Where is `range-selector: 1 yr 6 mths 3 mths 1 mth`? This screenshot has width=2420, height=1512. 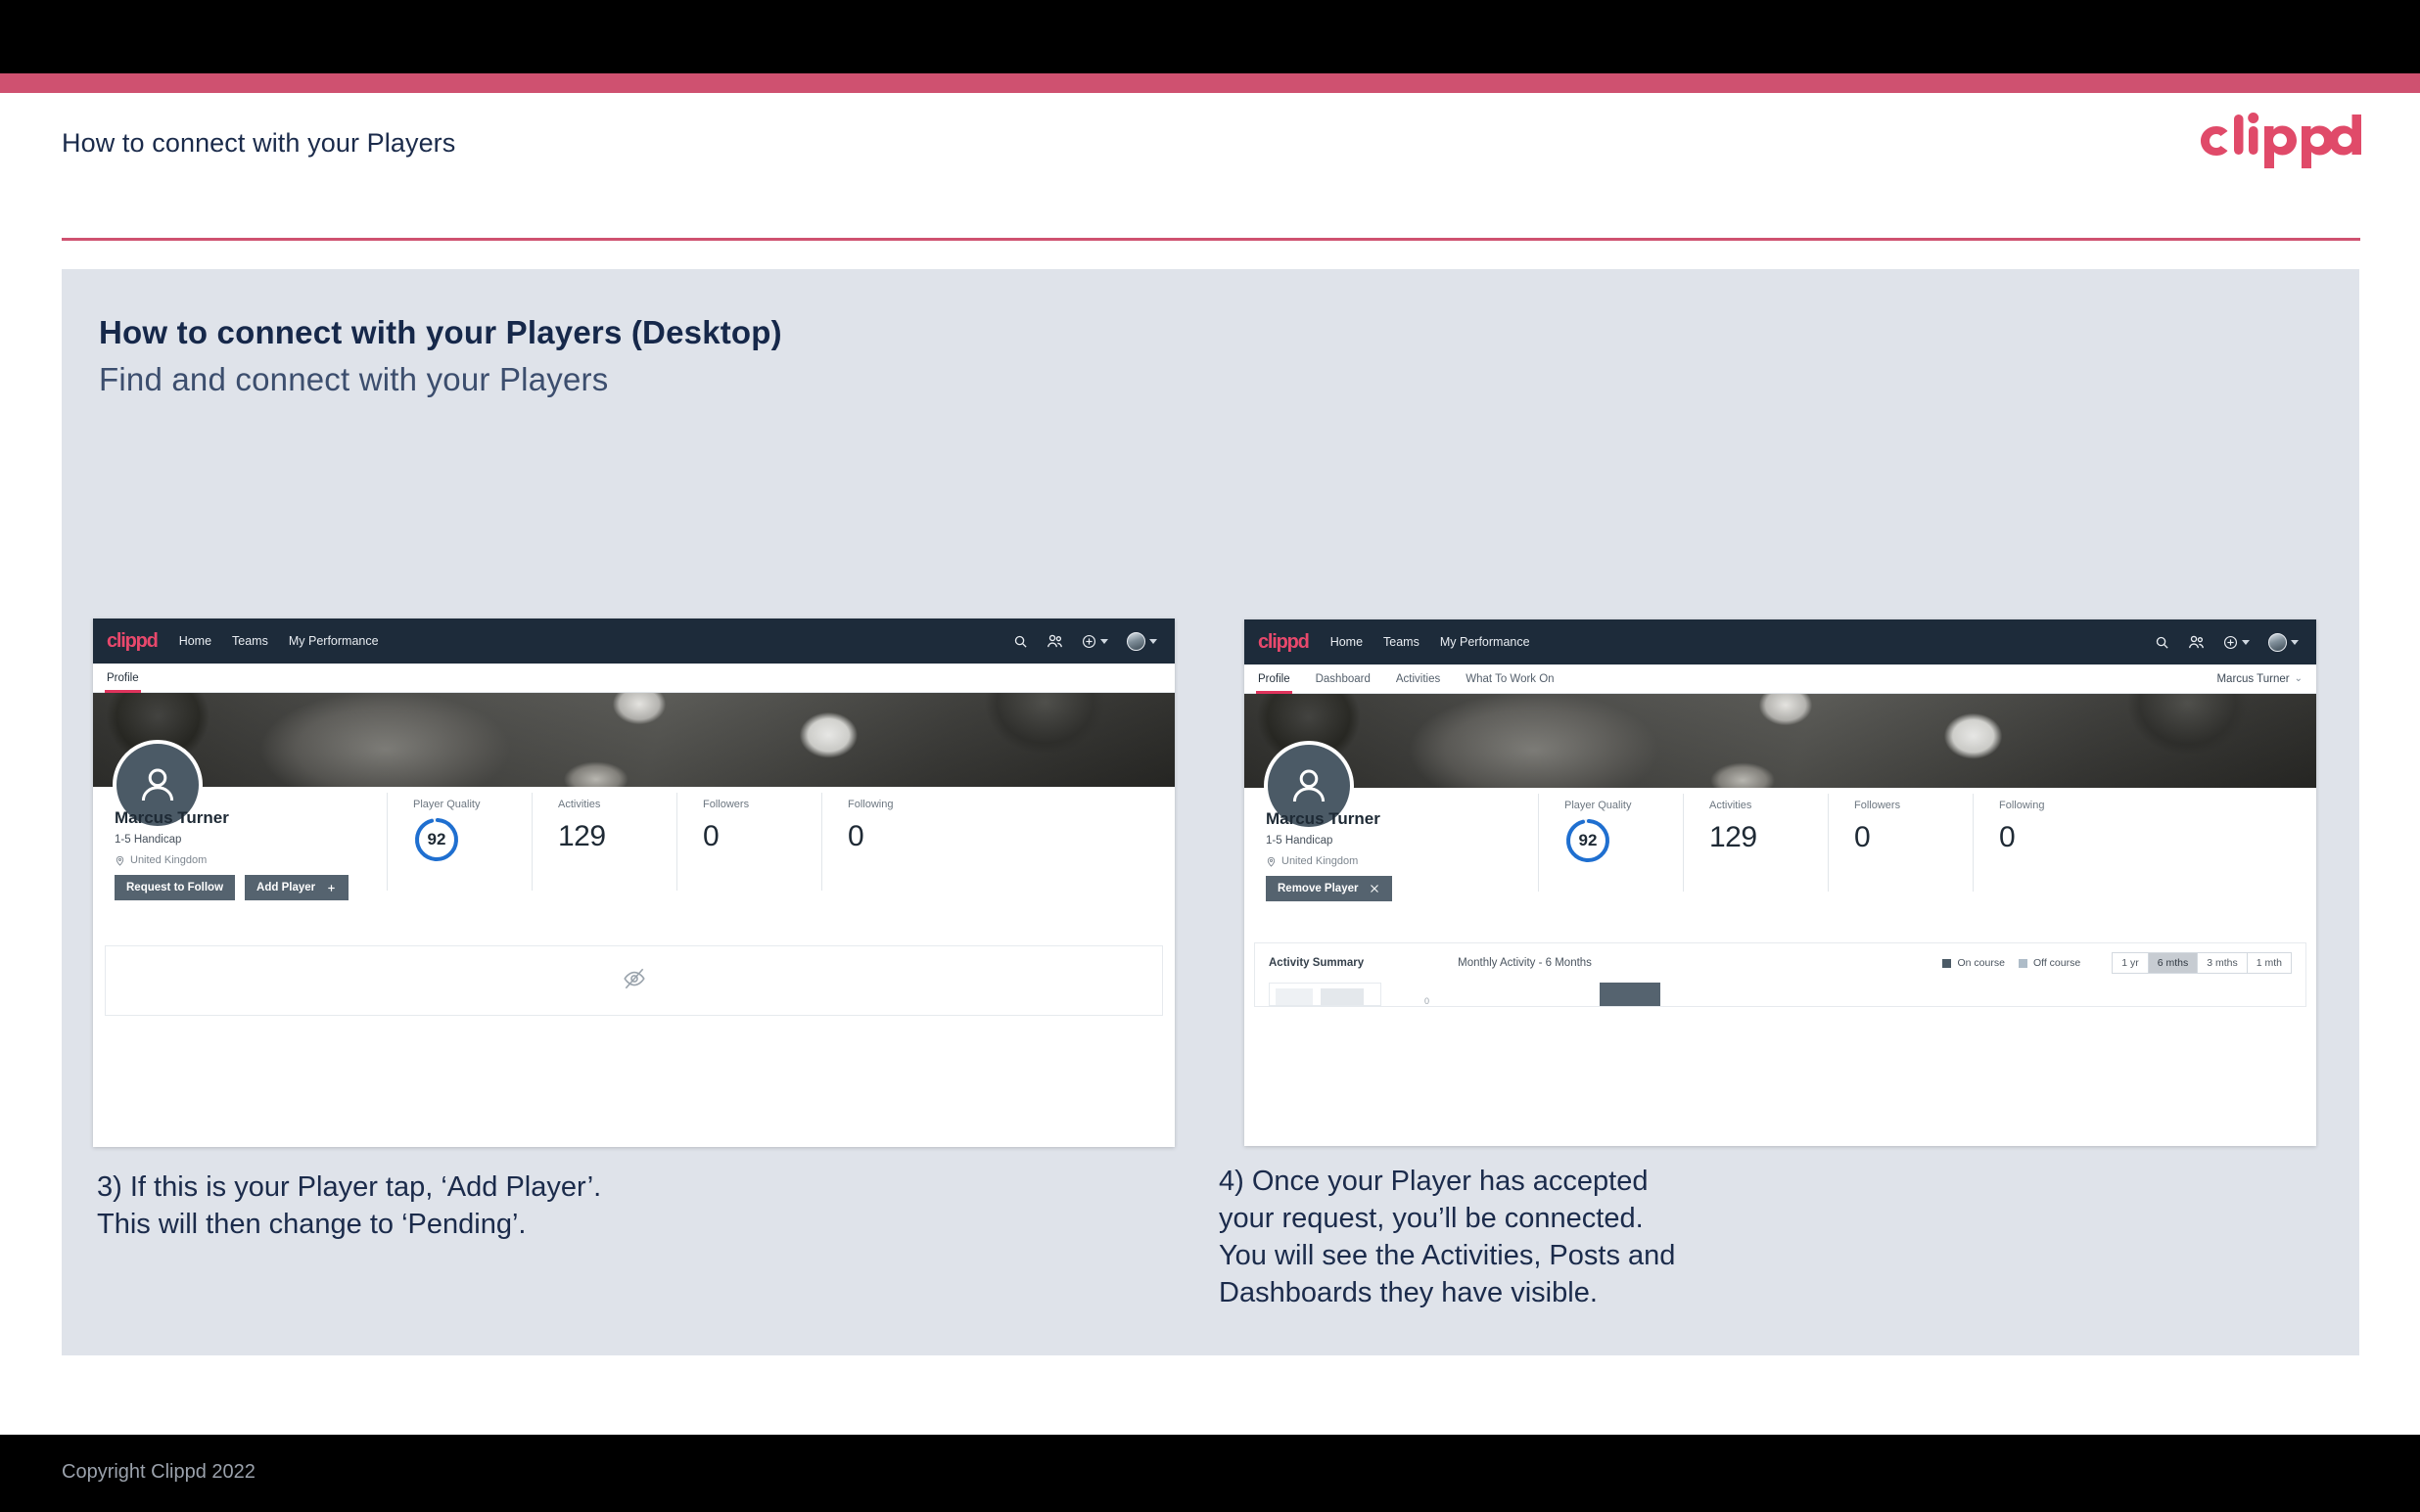 range-selector: 1 yr 6 mths 3 mths 1 mth is located at coordinates (2202, 963).